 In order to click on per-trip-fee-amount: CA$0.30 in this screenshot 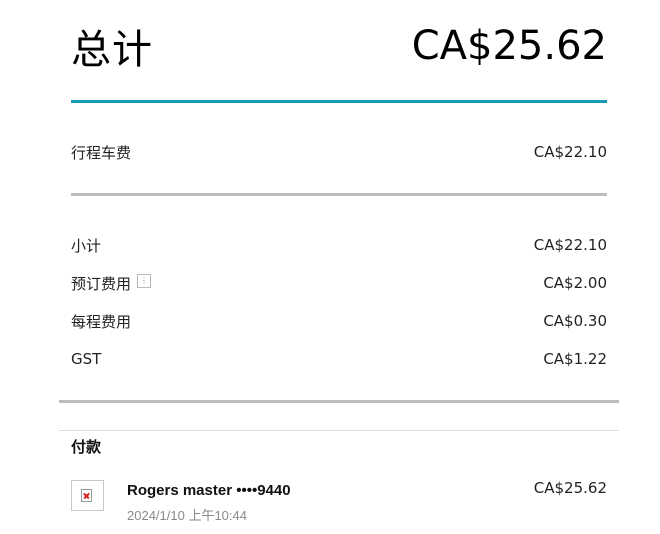, I will do `click(575, 321)`.